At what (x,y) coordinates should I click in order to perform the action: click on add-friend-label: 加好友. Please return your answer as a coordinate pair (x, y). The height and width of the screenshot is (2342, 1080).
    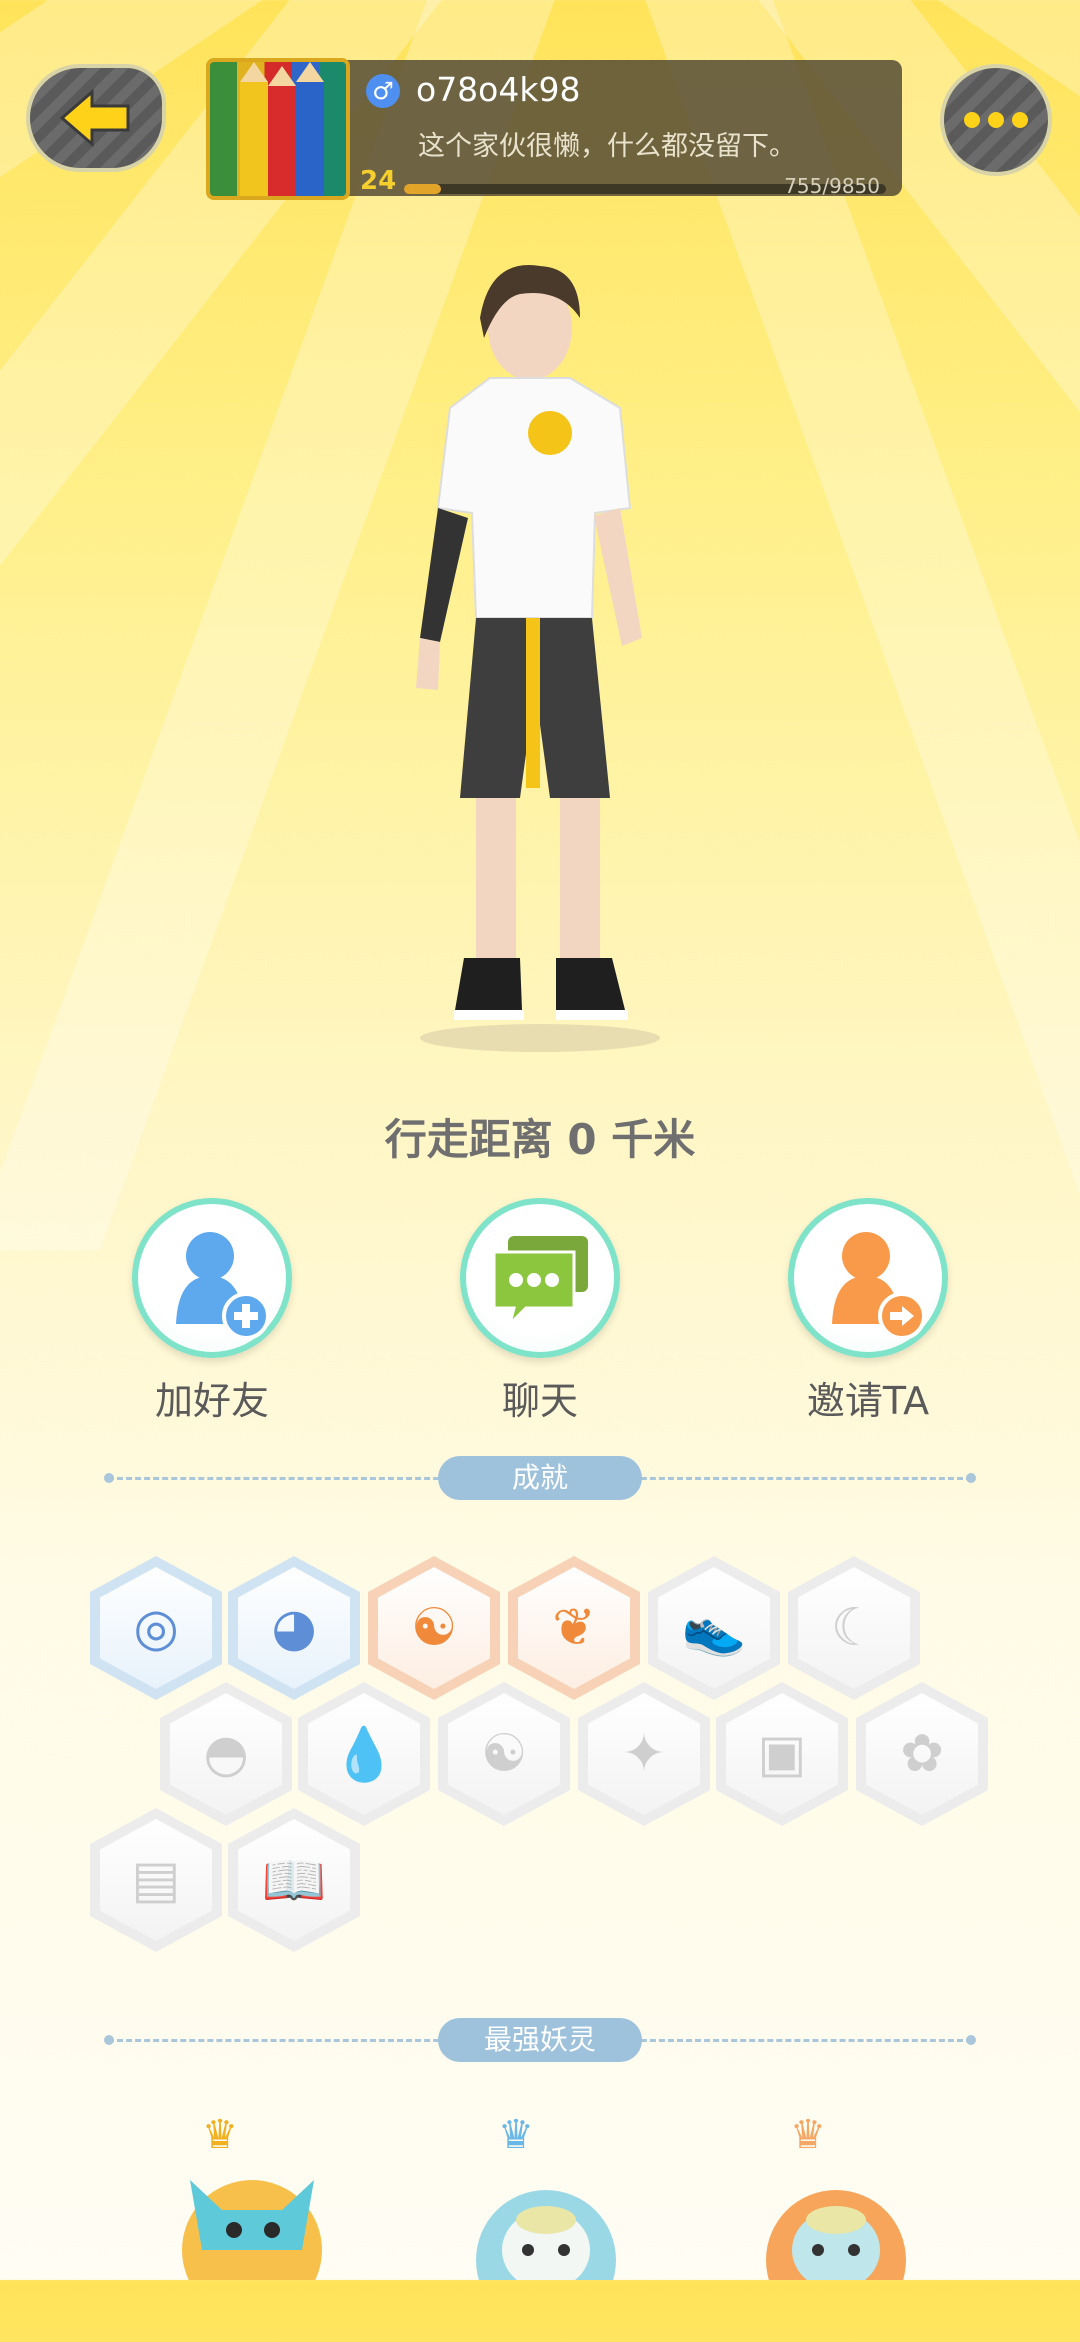
    Looking at the image, I should click on (211, 1401).